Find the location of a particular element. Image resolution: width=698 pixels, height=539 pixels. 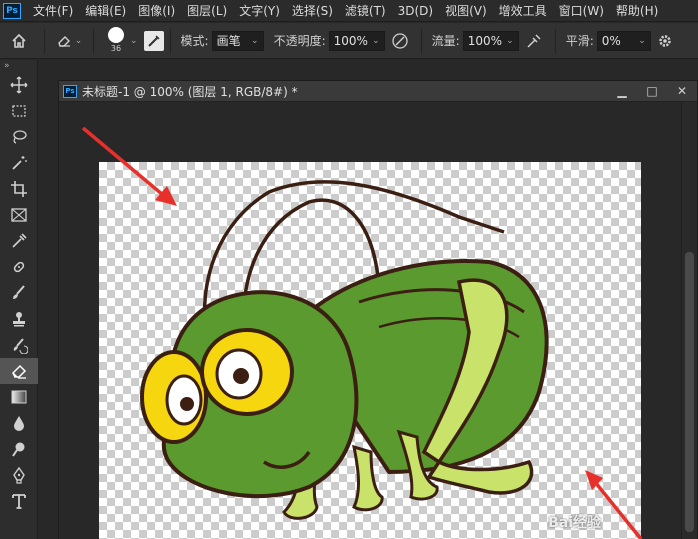

mode-select: 画笔 ⌄ is located at coordinates (237, 40).